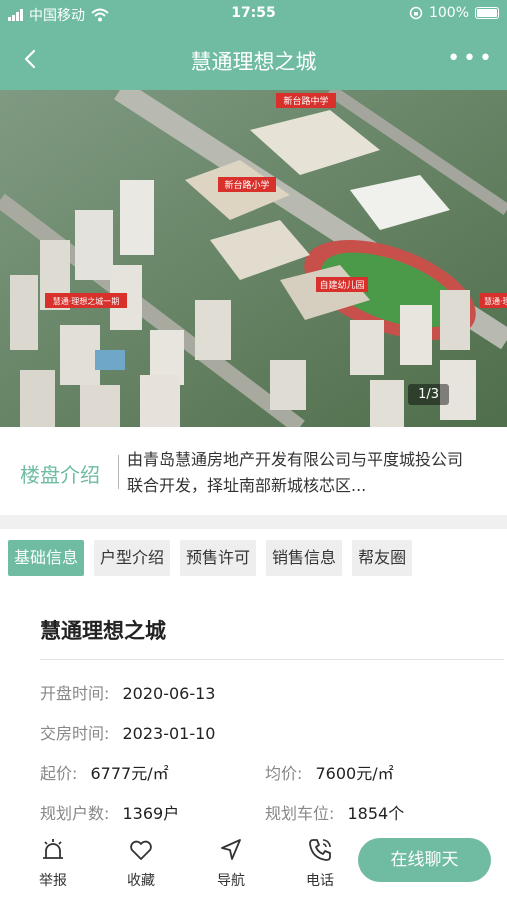 The height and width of the screenshot is (900, 507). What do you see at coordinates (284, 773) in the screenshot?
I see `avg-price-label: 均价:` at bounding box center [284, 773].